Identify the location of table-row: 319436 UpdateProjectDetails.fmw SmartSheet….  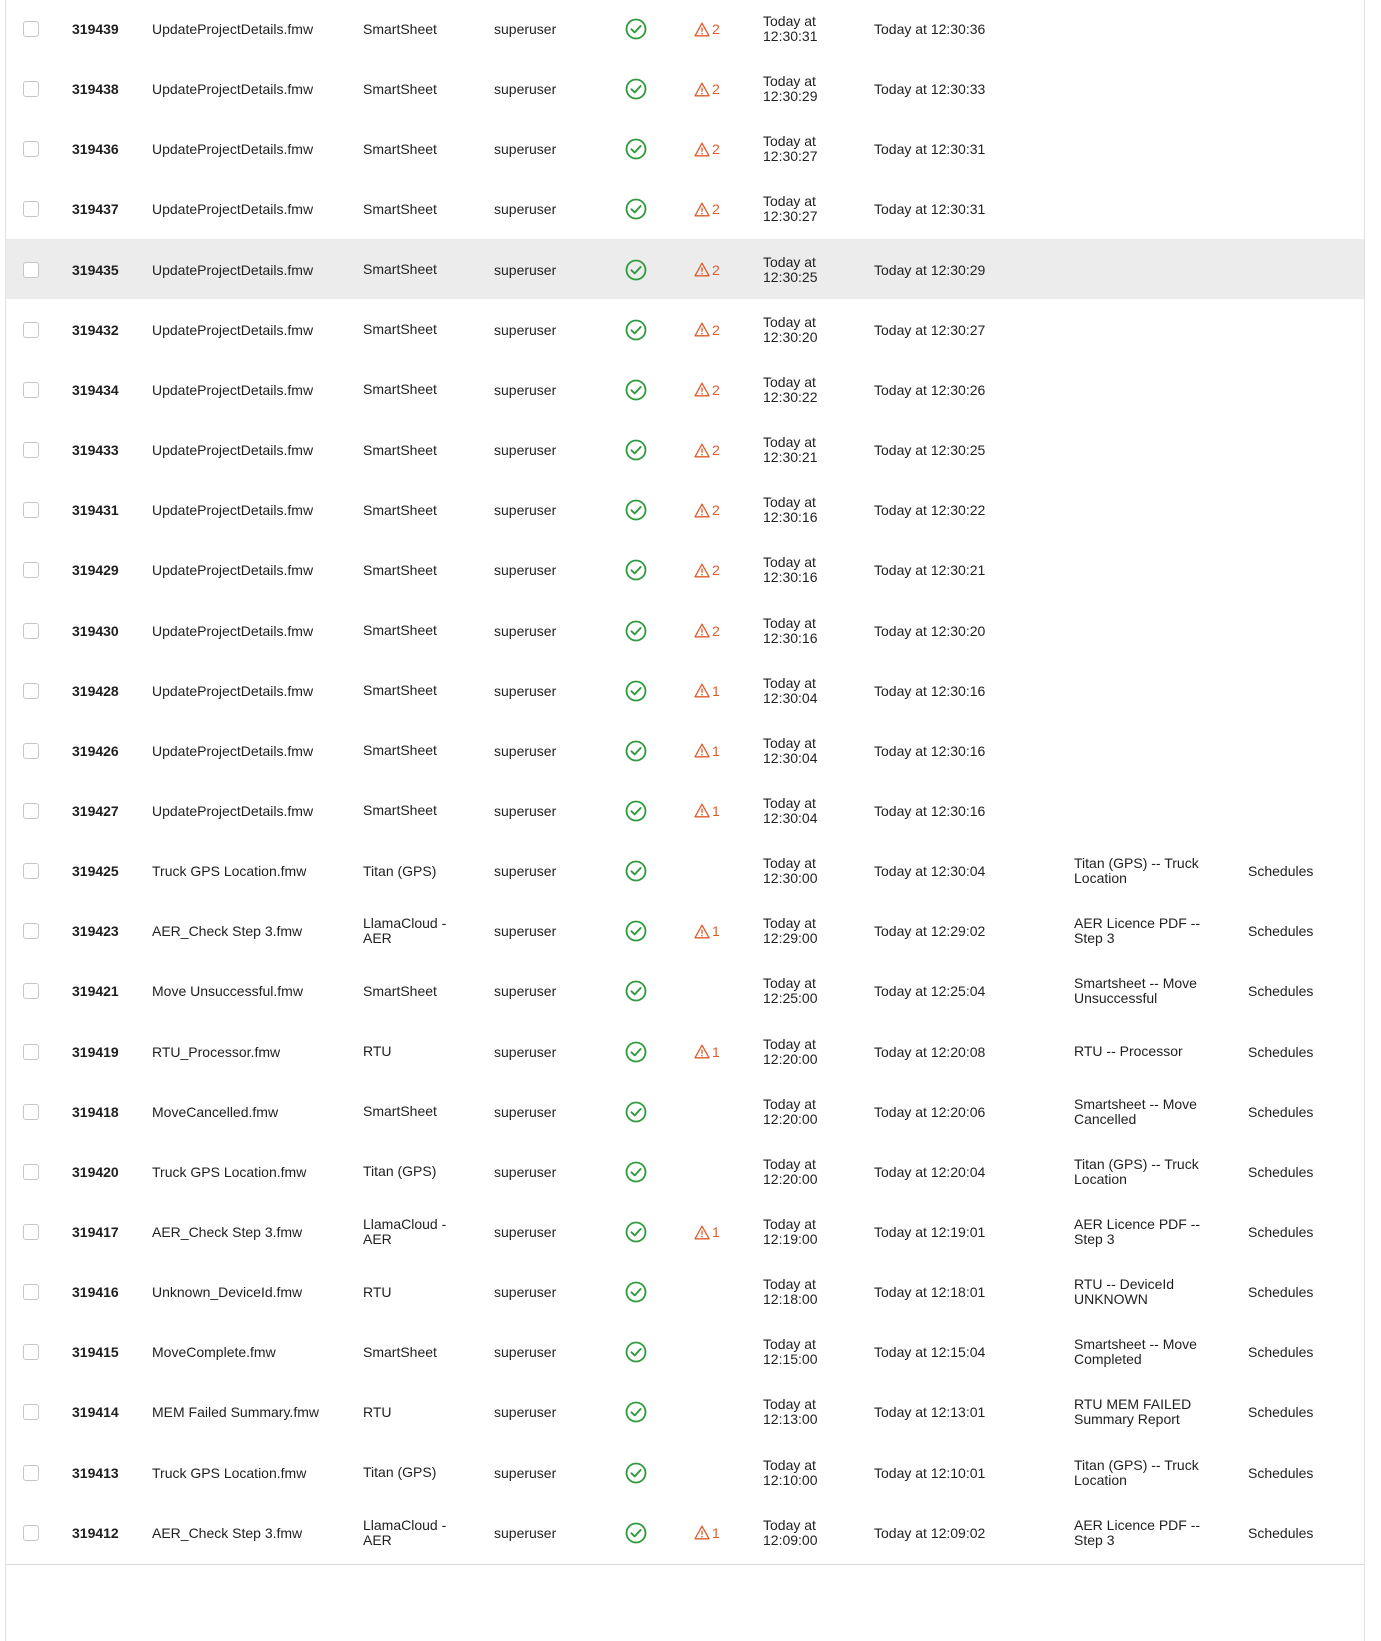
(685, 150).